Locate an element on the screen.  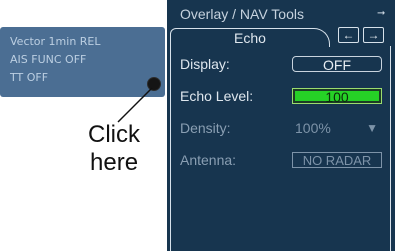
density-label: Density: is located at coordinates (205, 128).